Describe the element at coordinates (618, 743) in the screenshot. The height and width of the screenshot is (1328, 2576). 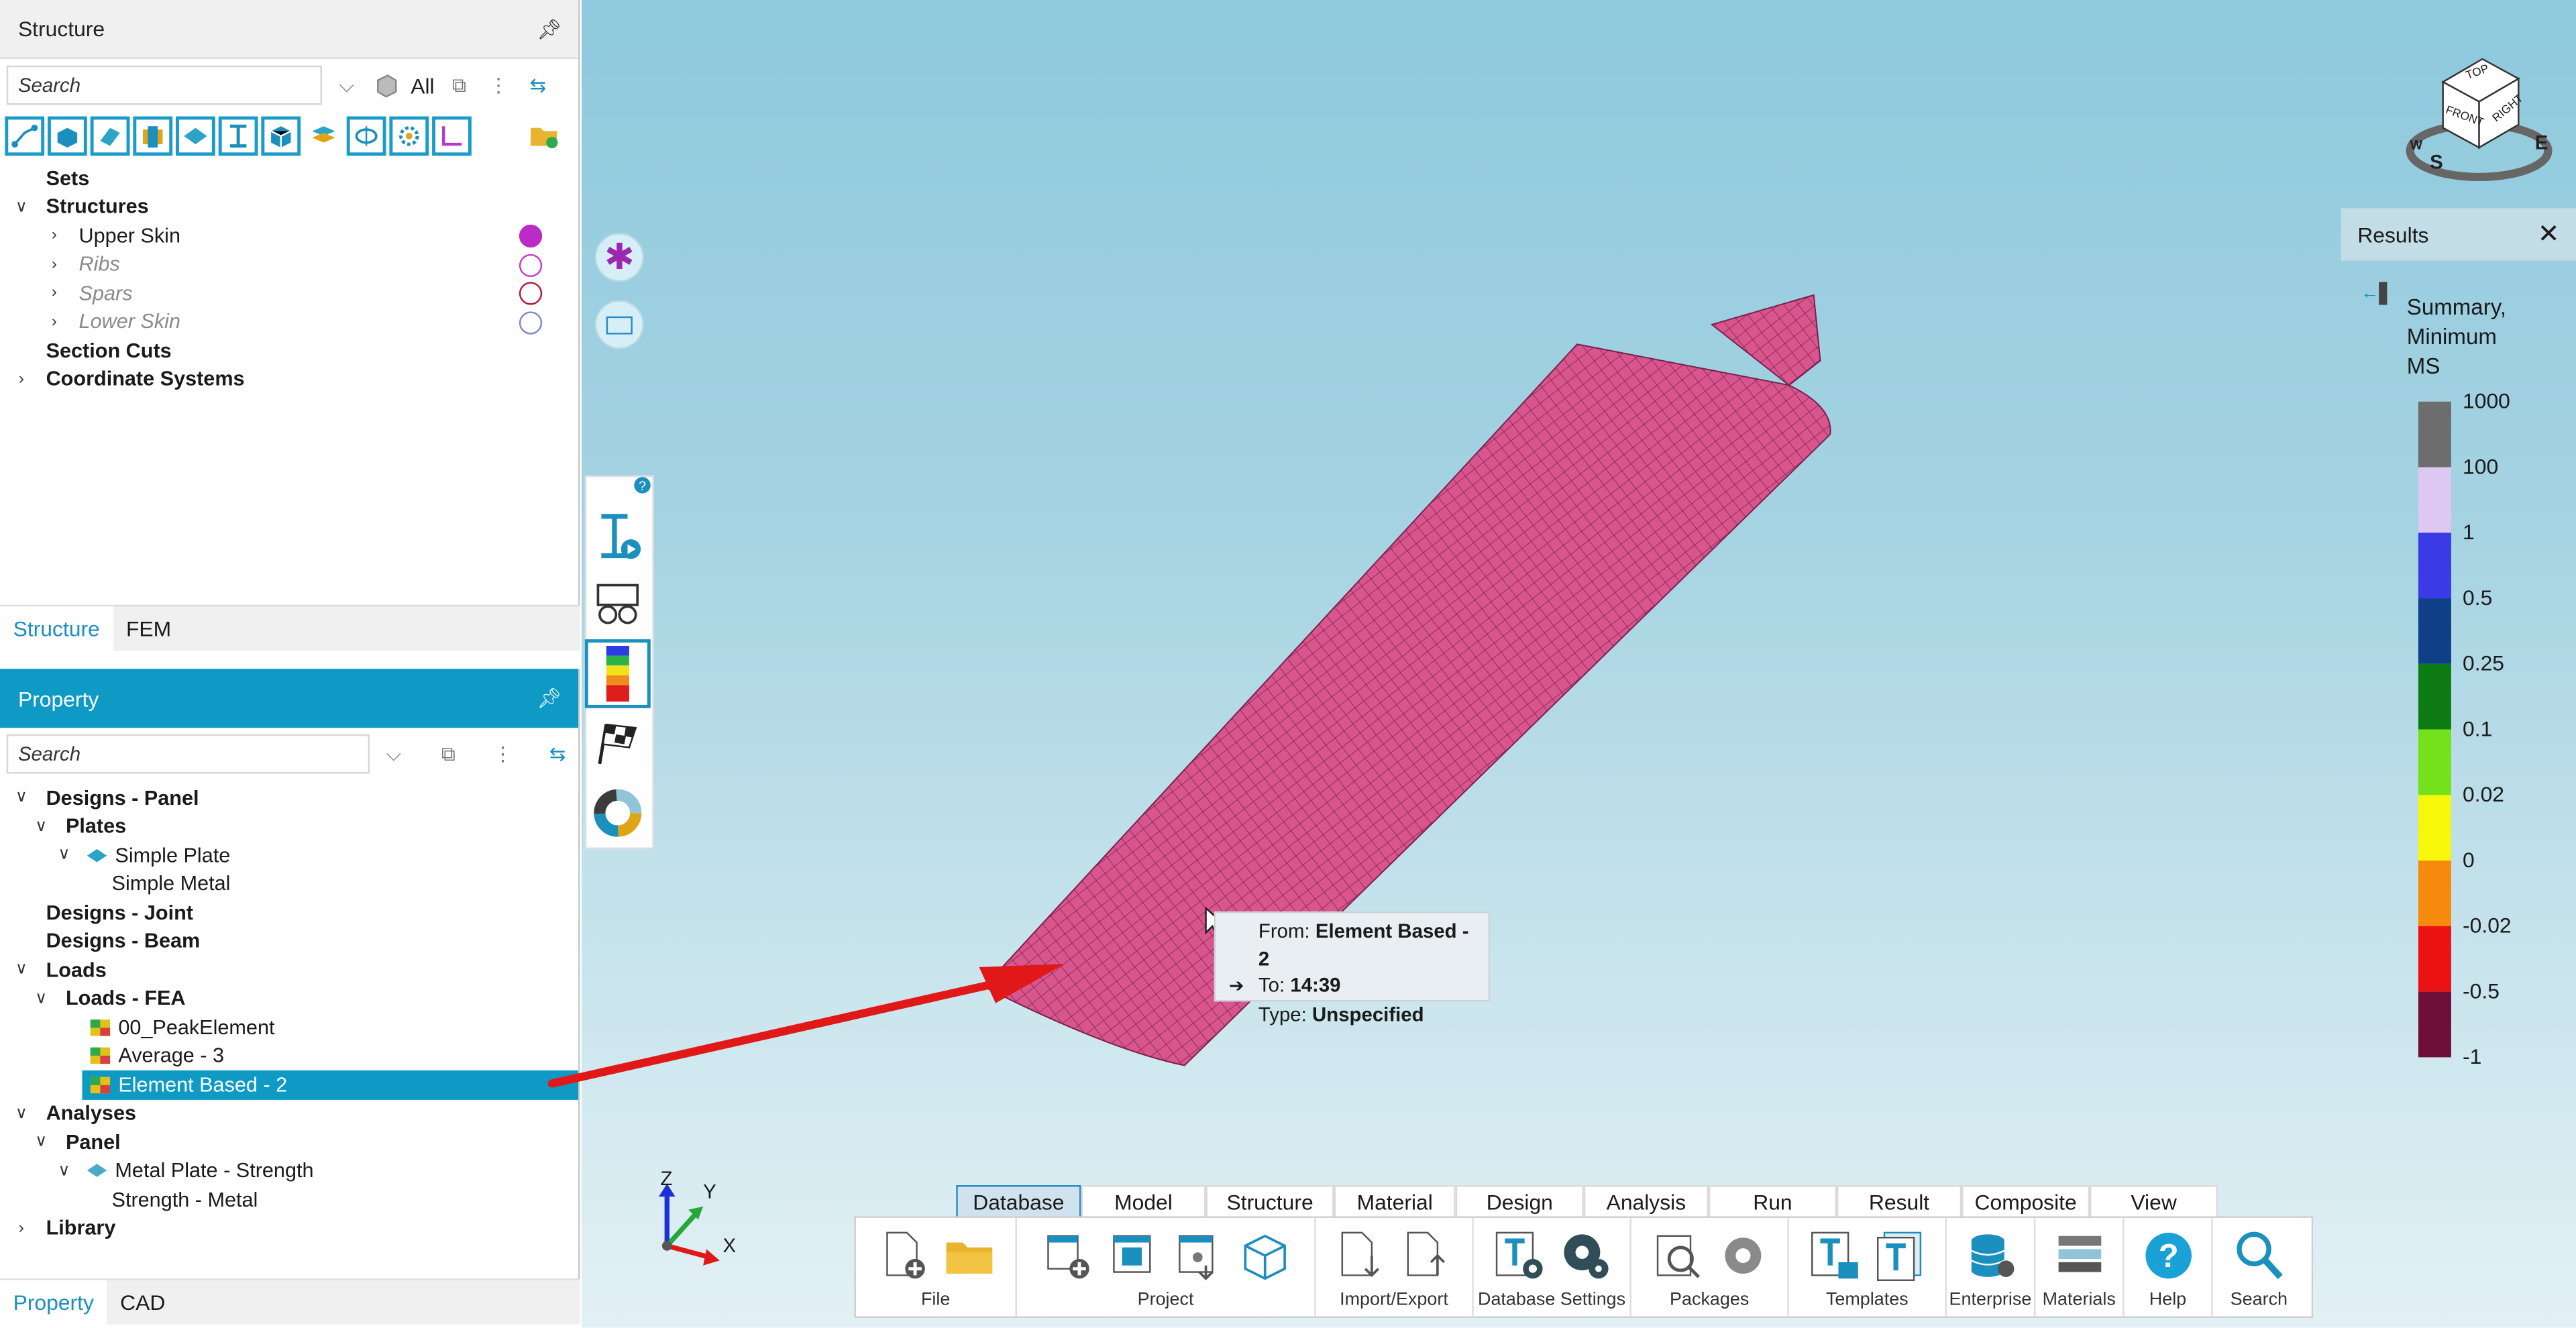
I see `finish-tool` at that location.